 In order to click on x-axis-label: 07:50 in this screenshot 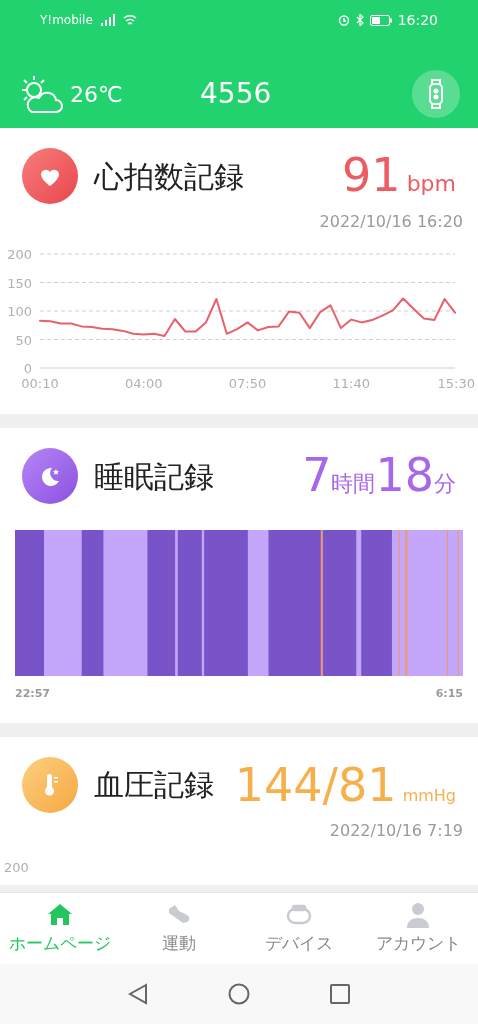, I will do `click(247, 383)`.